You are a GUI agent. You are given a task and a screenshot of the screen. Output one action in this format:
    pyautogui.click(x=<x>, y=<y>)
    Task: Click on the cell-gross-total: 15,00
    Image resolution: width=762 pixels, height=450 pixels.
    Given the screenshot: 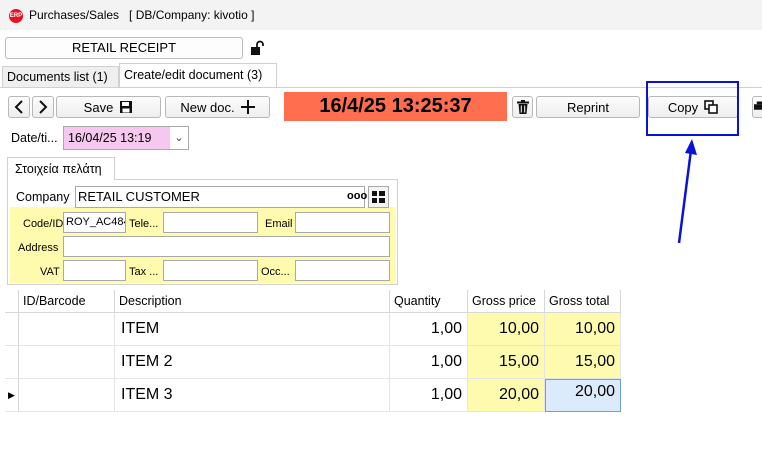 What is the action you would take?
    pyautogui.click(x=583, y=362)
    